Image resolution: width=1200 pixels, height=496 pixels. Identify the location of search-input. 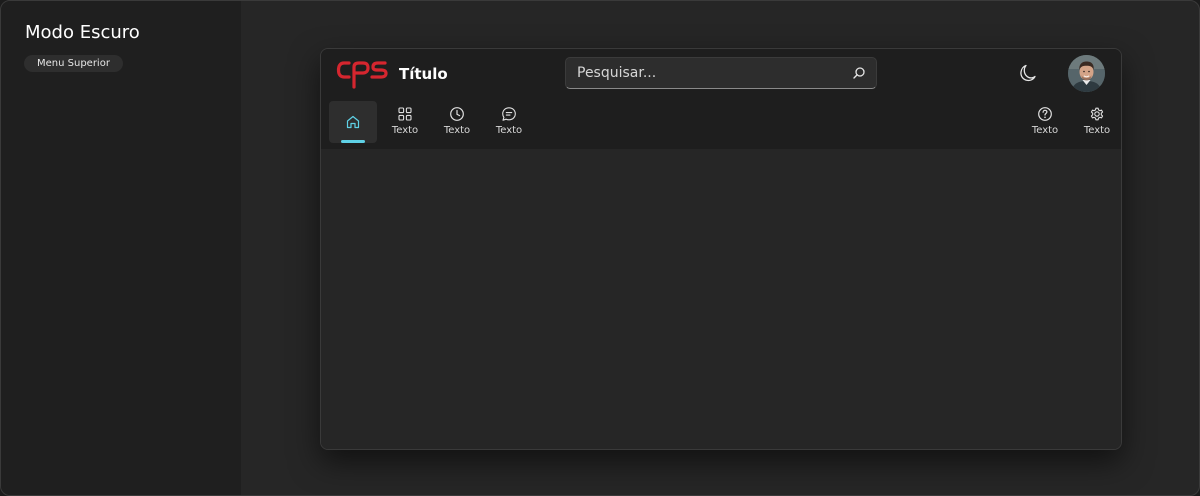
(706, 73).